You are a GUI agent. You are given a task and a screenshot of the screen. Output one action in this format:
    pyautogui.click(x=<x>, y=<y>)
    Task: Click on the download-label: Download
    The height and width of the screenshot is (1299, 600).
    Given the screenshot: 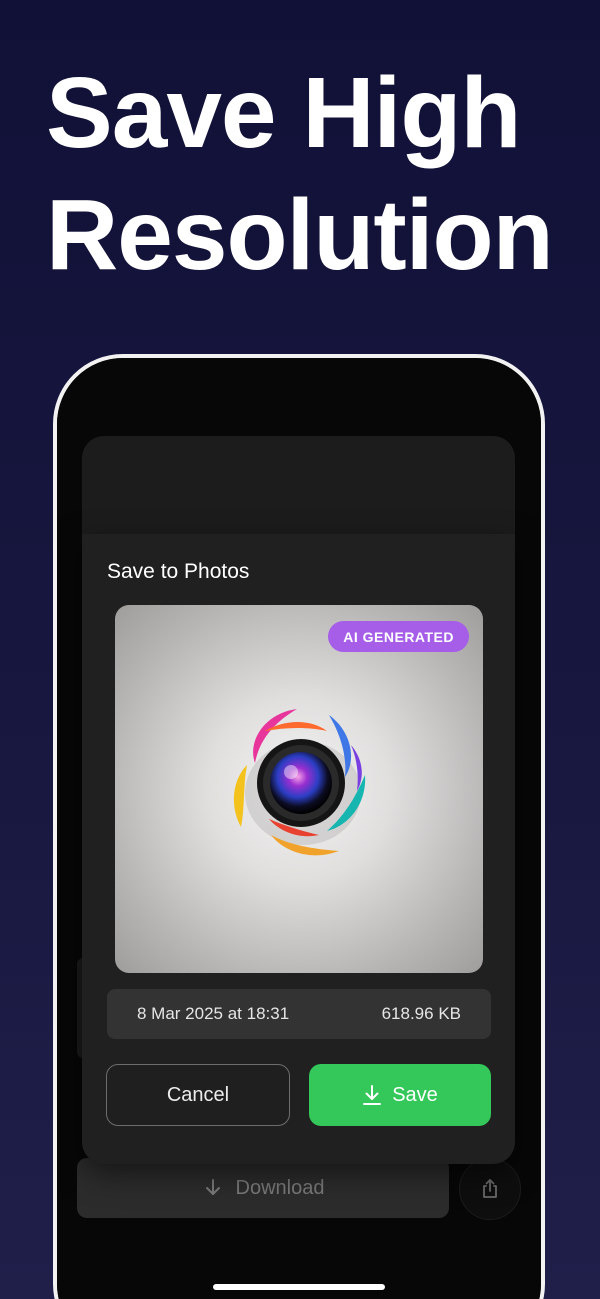 What is the action you would take?
    pyautogui.click(x=280, y=1187)
    